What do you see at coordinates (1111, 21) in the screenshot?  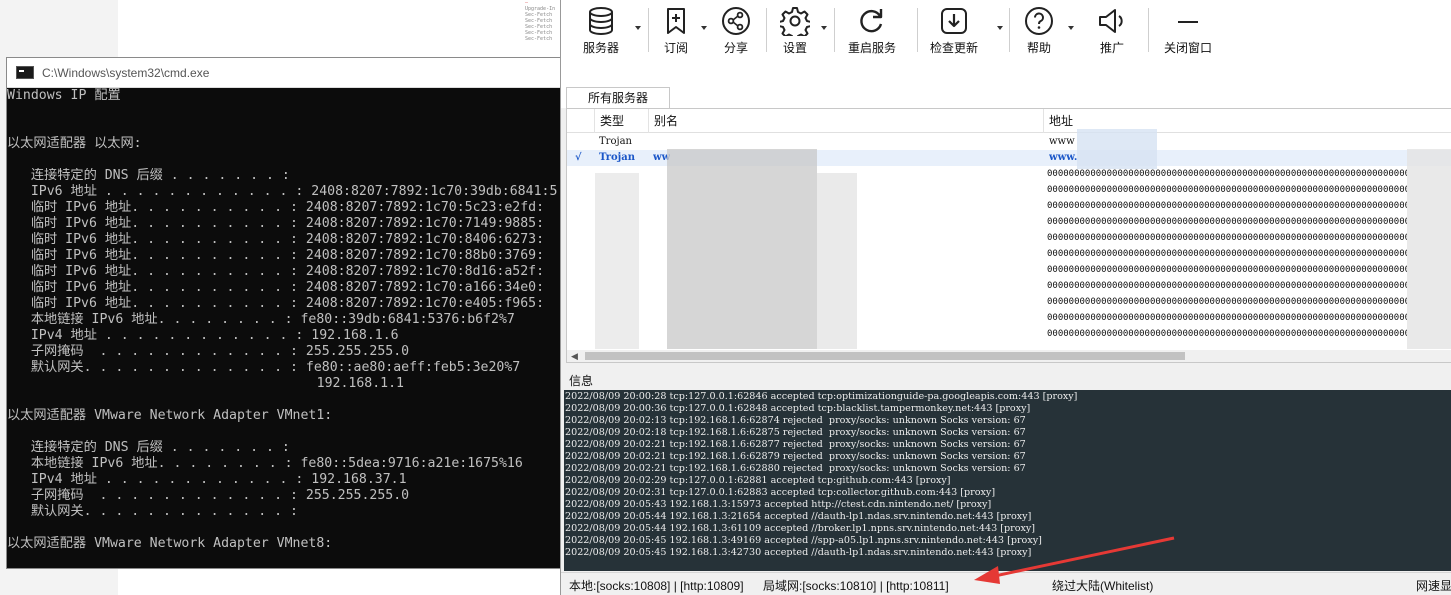 I see `speaker-icon` at bounding box center [1111, 21].